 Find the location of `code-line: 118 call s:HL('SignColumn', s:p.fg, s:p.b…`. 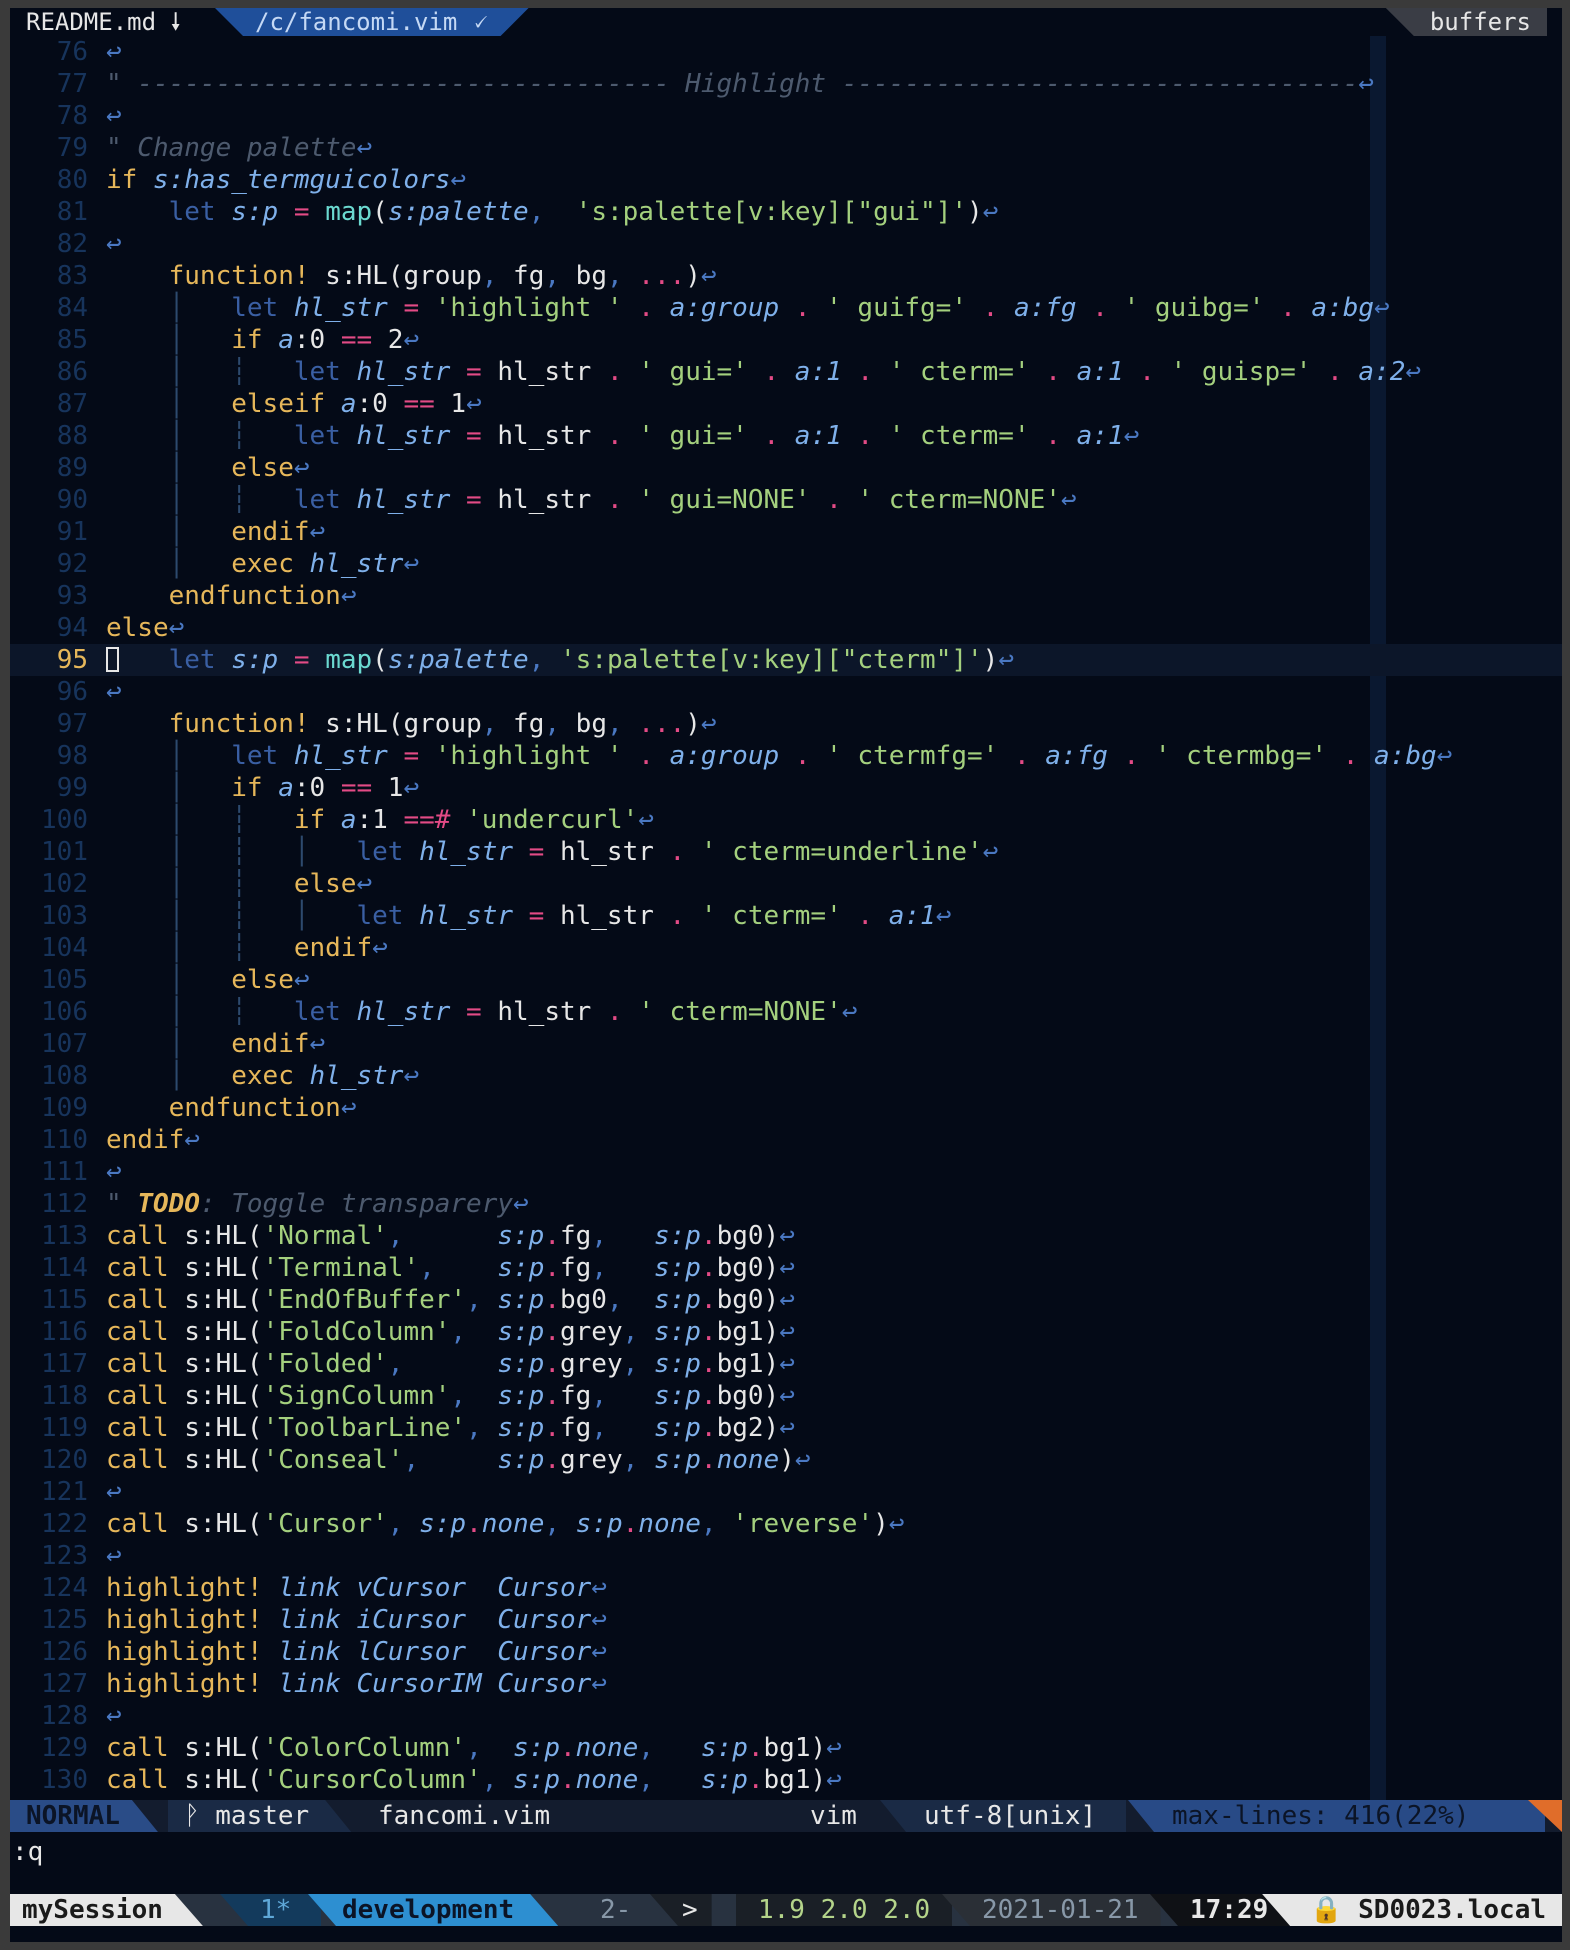

code-line: 118 call s:HL('SignColumn', s:p.fg, s:p.b… is located at coordinates (786, 1396).